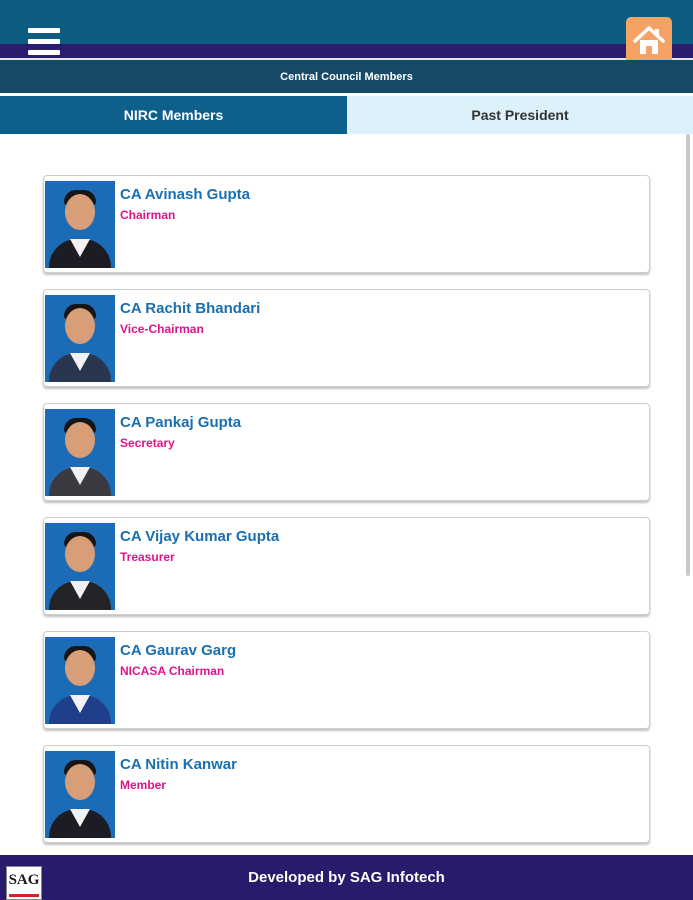 Image resolution: width=693 pixels, height=900 pixels. What do you see at coordinates (178, 650) in the screenshot?
I see `member-name: CA Gaurav Garg` at bounding box center [178, 650].